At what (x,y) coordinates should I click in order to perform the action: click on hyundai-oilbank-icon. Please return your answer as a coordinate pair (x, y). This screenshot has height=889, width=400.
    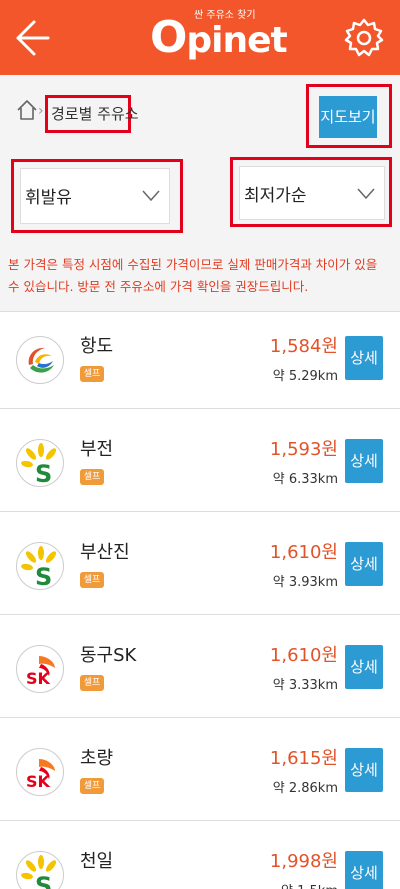
    Looking at the image, I should click on (40, 360).